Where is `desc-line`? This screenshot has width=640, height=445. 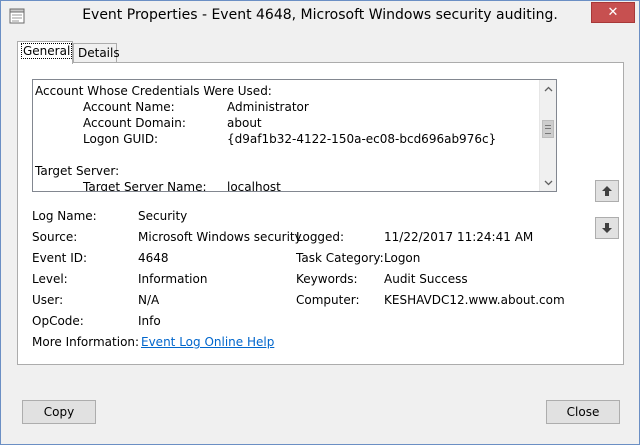 desc-line is located at coordinates (285, 155).